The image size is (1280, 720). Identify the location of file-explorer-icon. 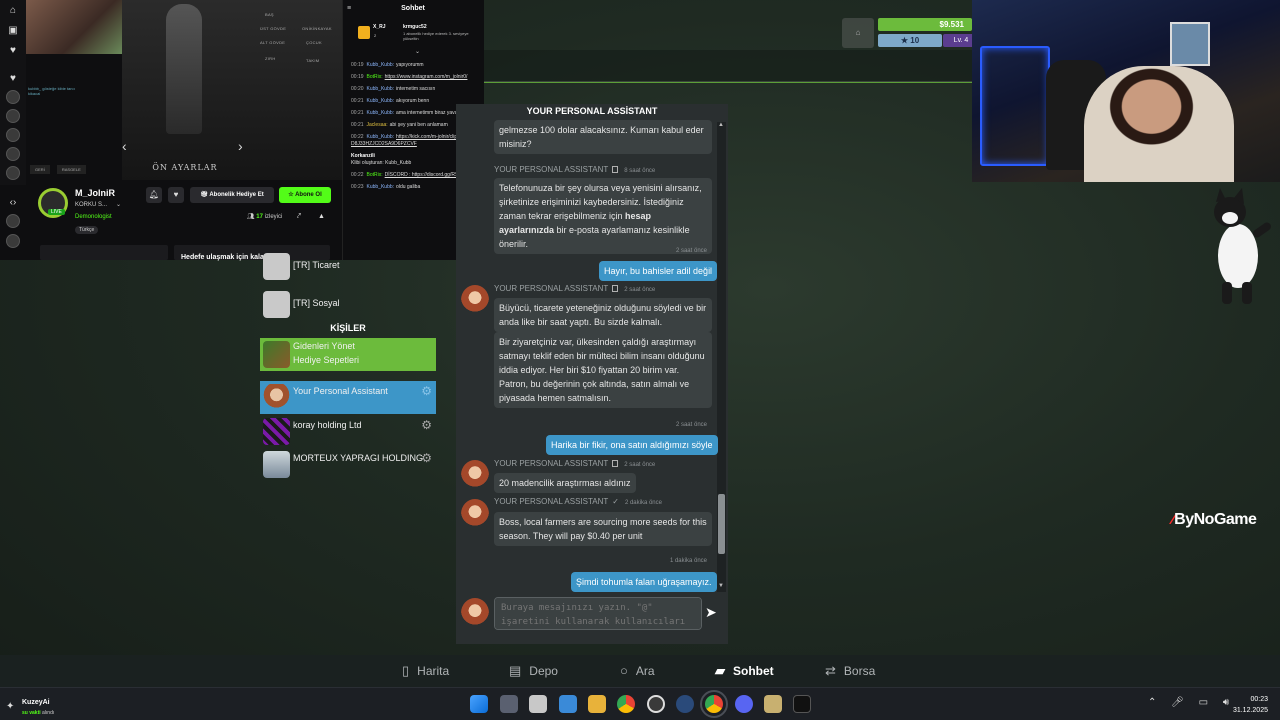
(597, 704).